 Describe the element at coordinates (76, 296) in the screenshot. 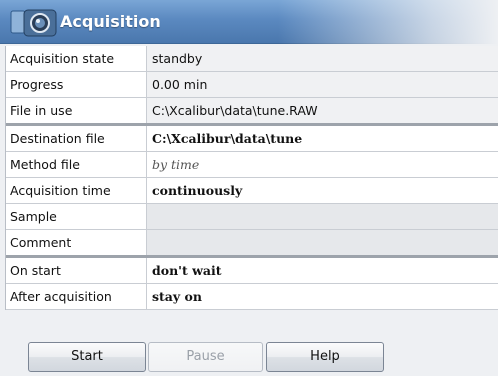

I see `row-label: After acquisition` at that location.